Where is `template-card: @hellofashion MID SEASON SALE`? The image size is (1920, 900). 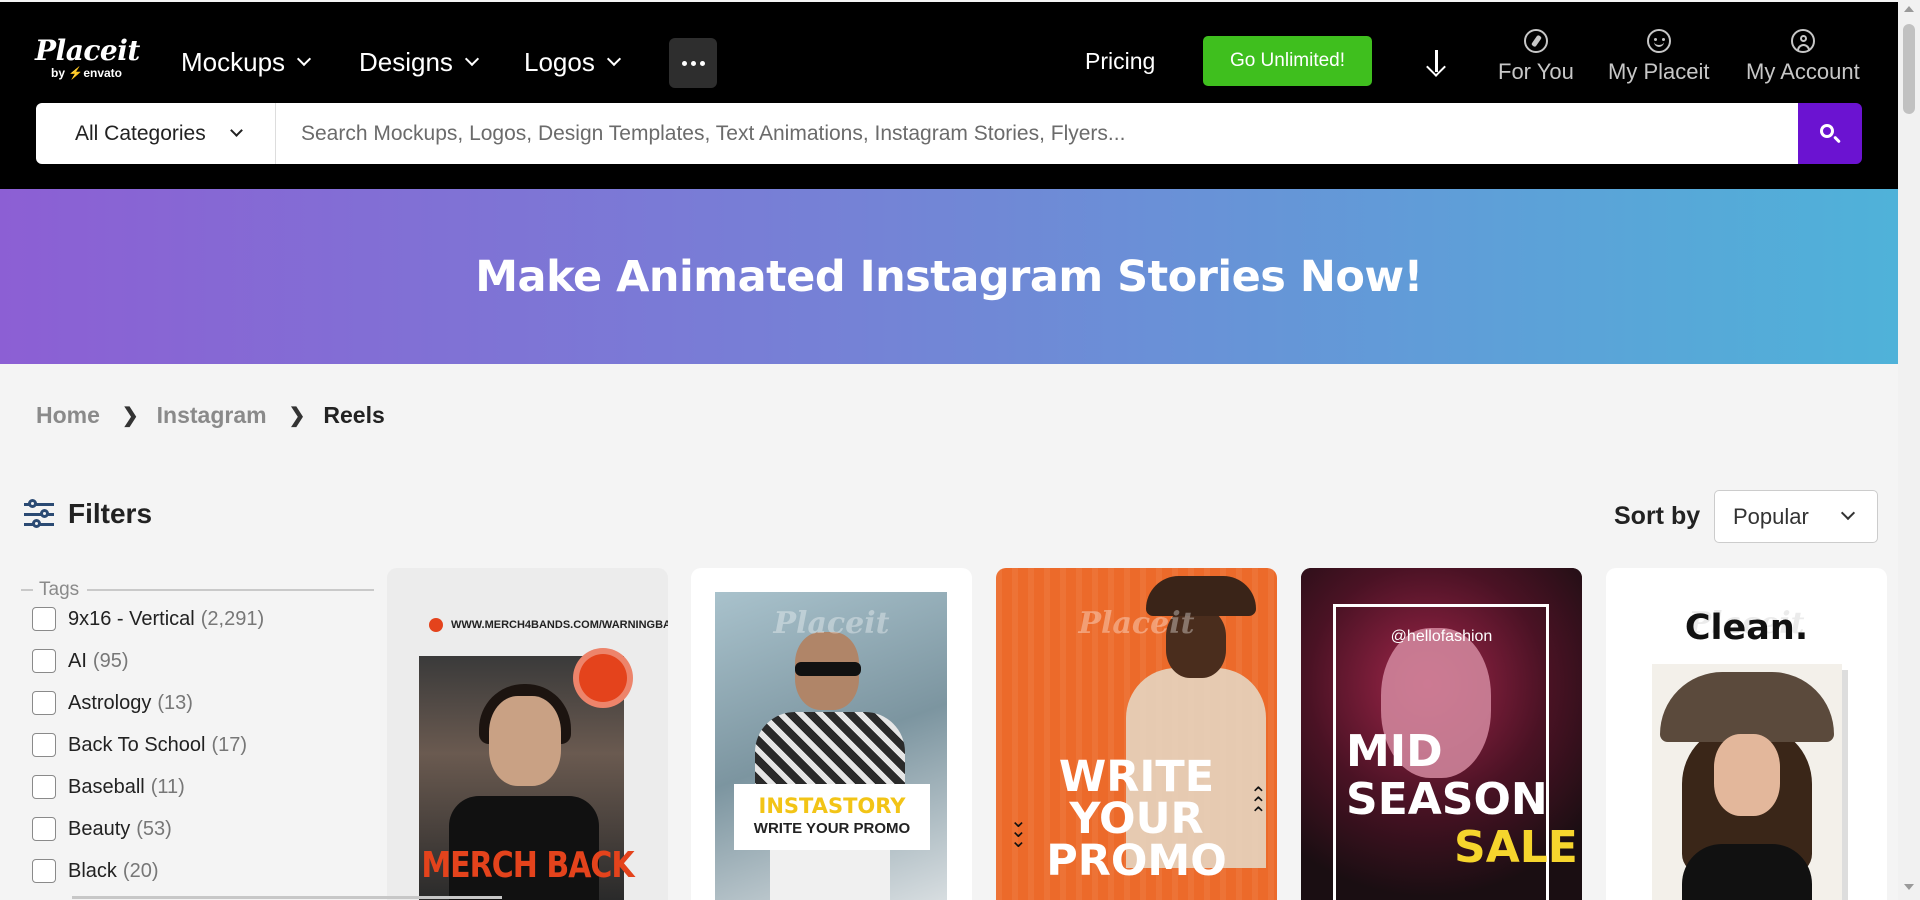
template-card: @hellofashion MID SEASON SALE is located at coordinates (1441, 734).